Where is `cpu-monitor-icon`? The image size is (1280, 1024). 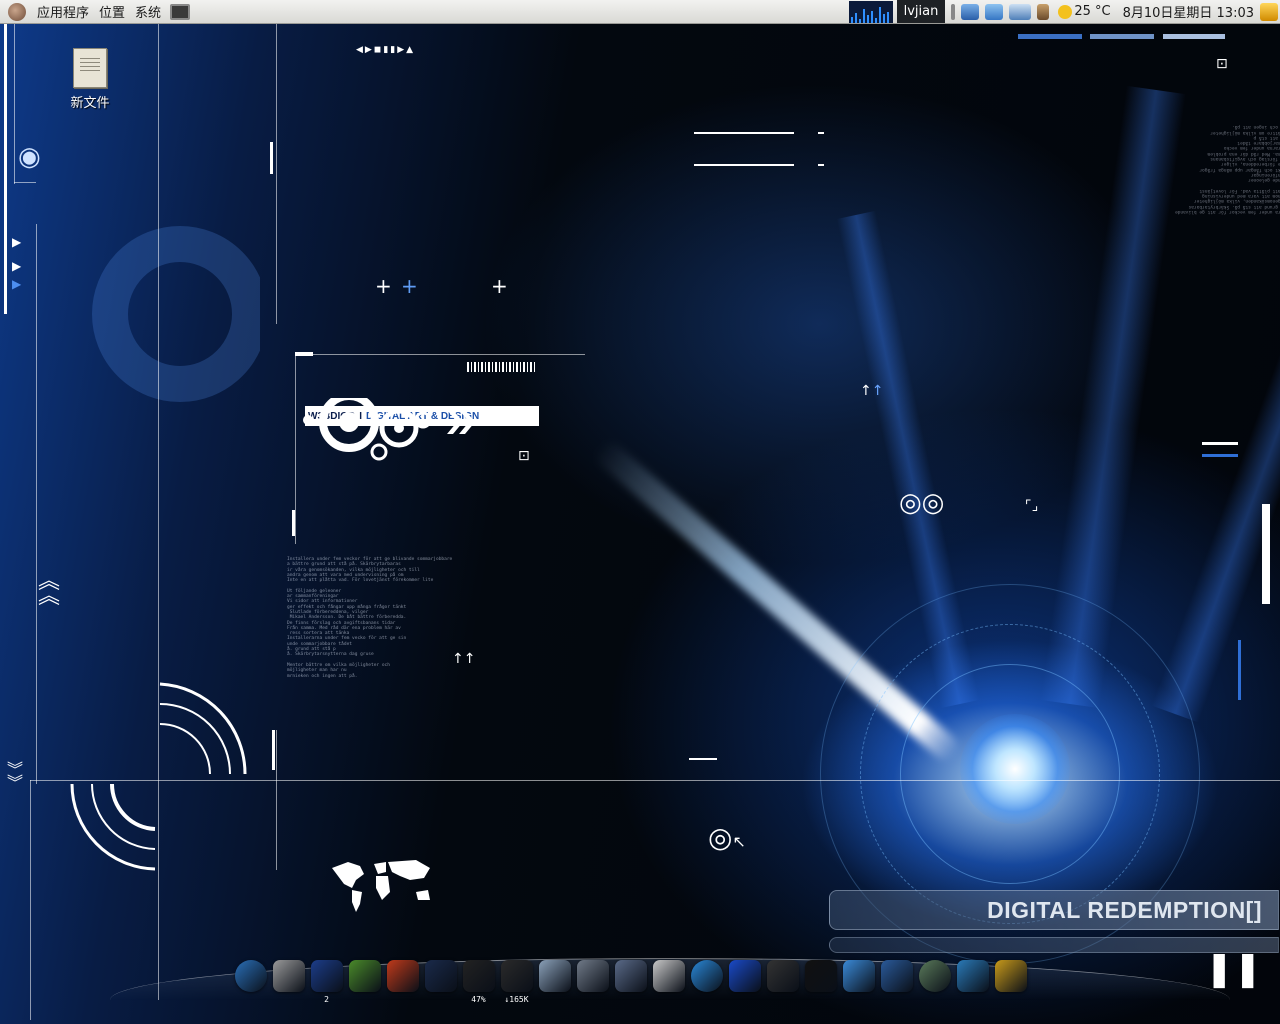
cpu-monitor-icon is located at coordinates (478, 976).